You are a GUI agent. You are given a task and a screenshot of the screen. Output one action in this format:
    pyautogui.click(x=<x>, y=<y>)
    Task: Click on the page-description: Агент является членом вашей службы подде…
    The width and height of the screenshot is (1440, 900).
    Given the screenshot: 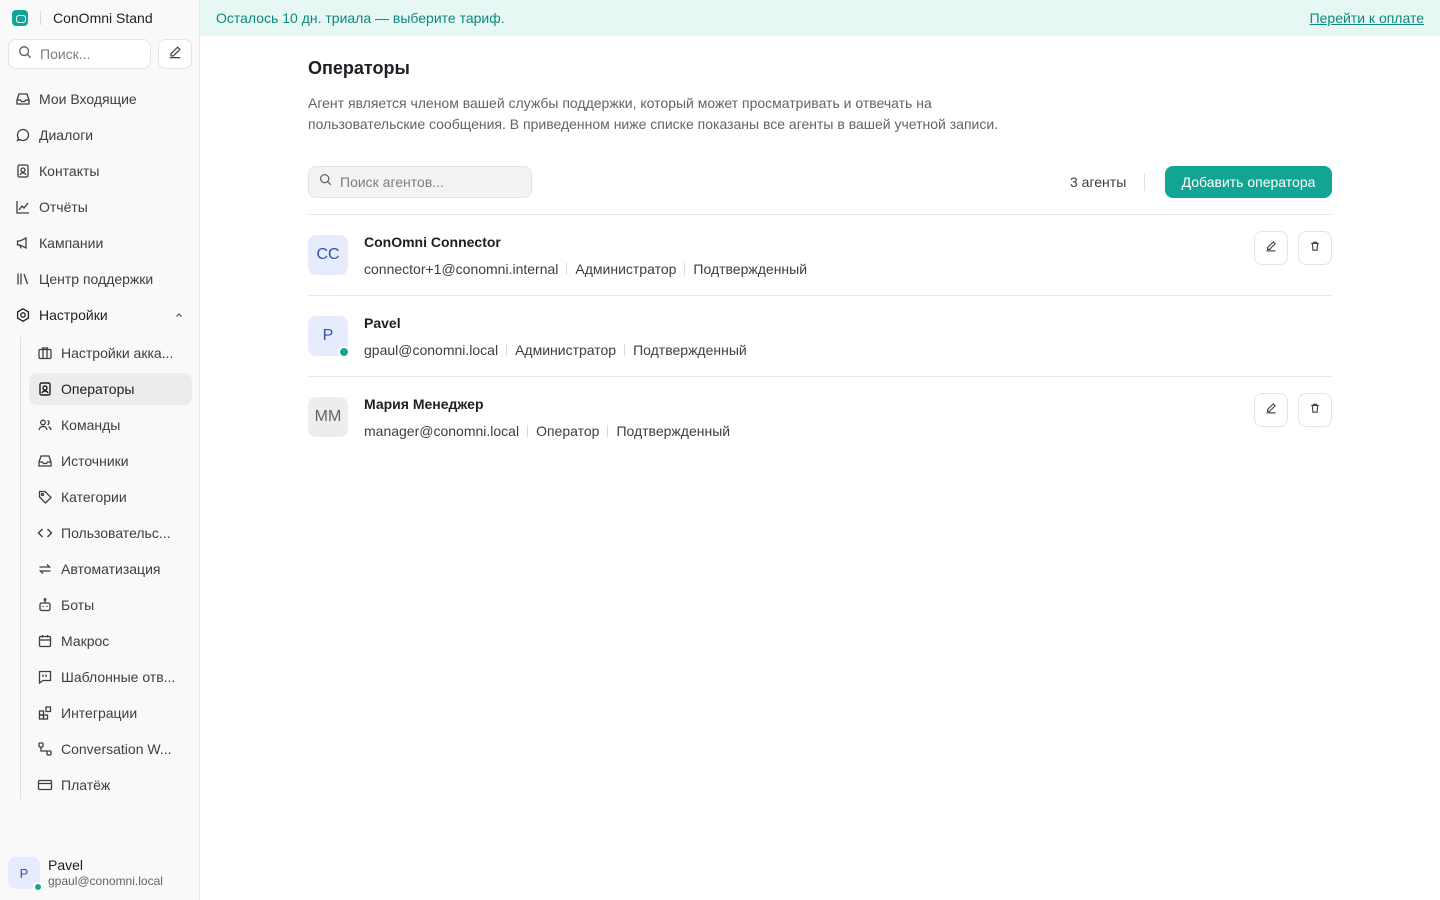 What is the action you would take?
    pyautogui.click(x=653, y=113)
    